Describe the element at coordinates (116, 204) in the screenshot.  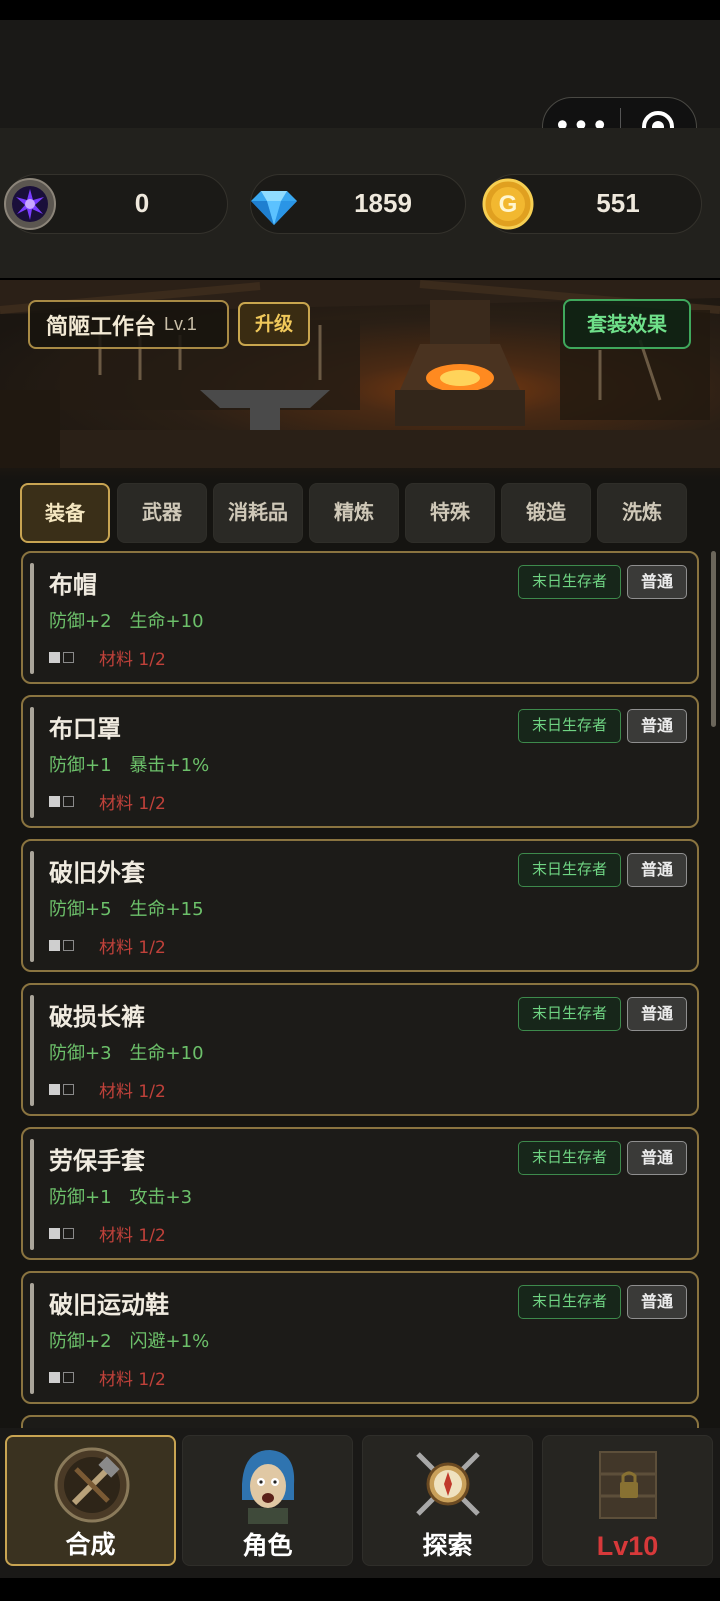
I see `orb-counter: 0` at that location.